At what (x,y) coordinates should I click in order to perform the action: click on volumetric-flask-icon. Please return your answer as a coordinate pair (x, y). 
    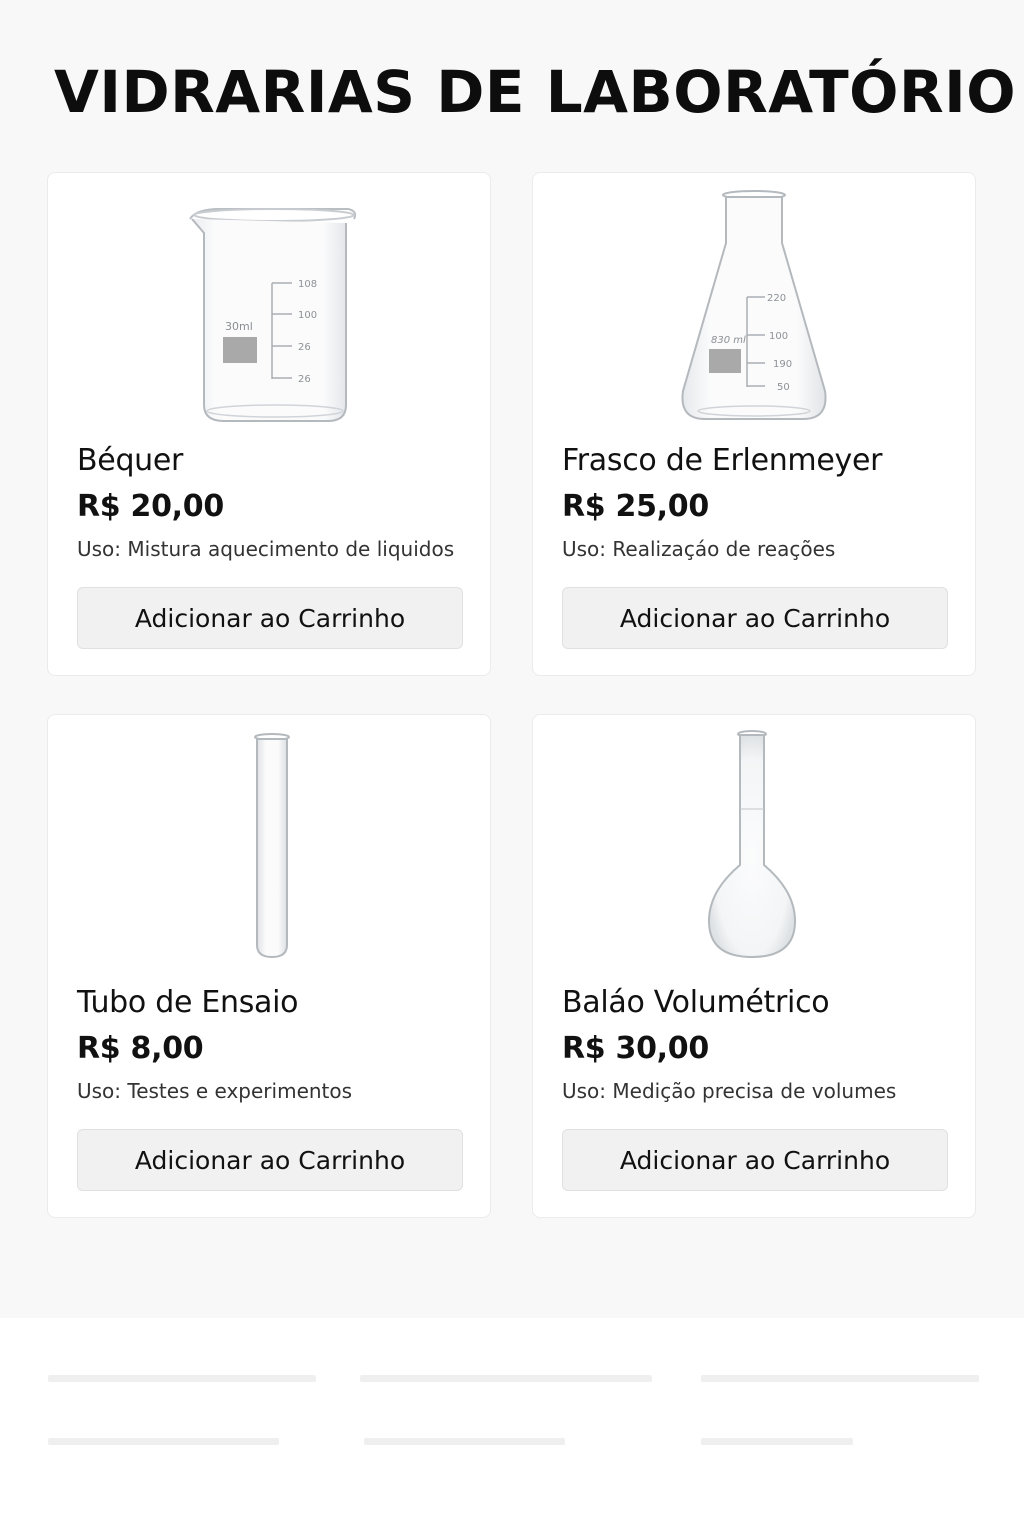
    Looking at the image, I should click on (755, 846).